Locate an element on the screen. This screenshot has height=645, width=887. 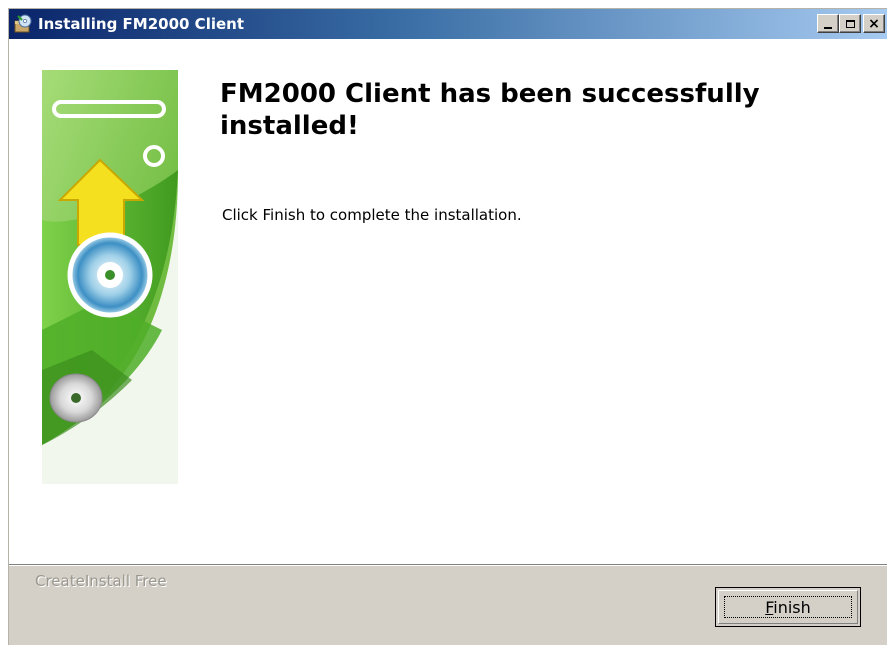
window-title: Installing FM2000 Client is located at coordinates (141, 24).